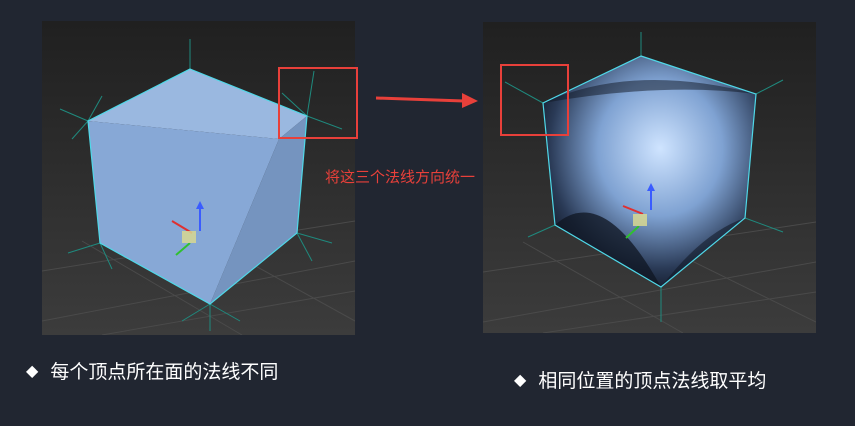  What do you see at coordinates (318, 103) in the screenshot?
I see `highlight-box-left` at bounding box center [318, 103].